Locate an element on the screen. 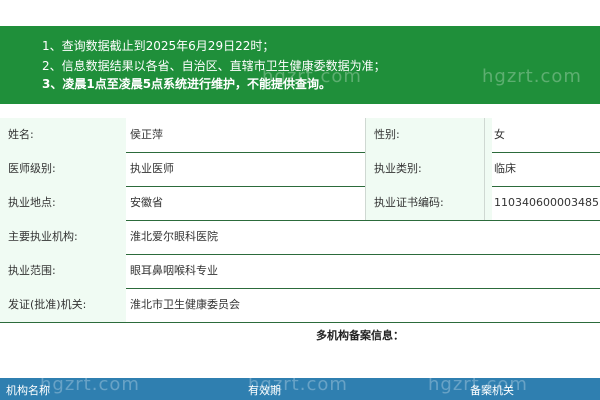 This screenshot has height=400, width=600. main-institution-label: 主要执业机构: is located at coordinates (63, 237).